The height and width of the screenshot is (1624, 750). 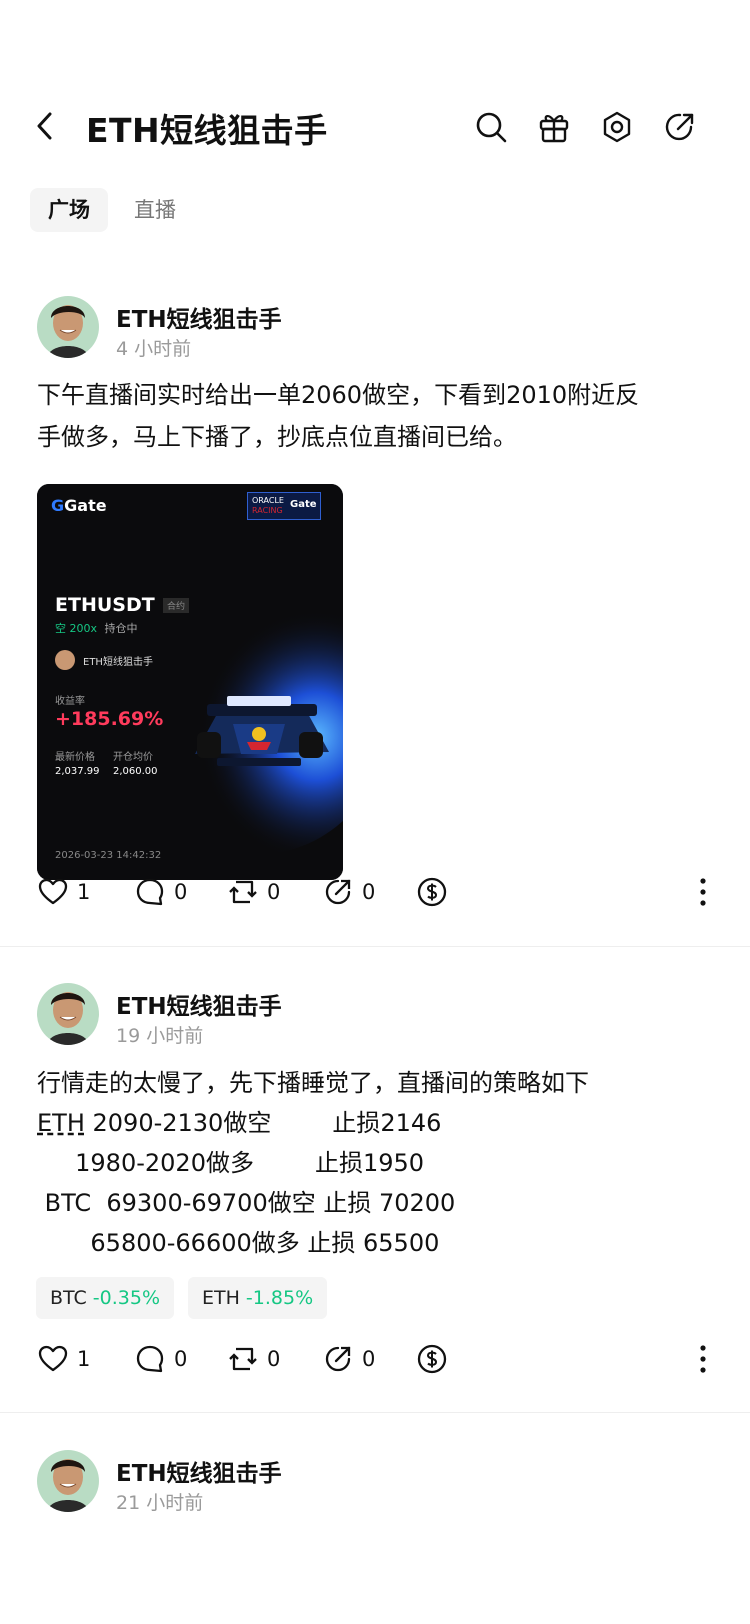 What do you see at coordinates (491, 127) in the screenshot?
I see `search-icon` at bounding box center [491, 127].